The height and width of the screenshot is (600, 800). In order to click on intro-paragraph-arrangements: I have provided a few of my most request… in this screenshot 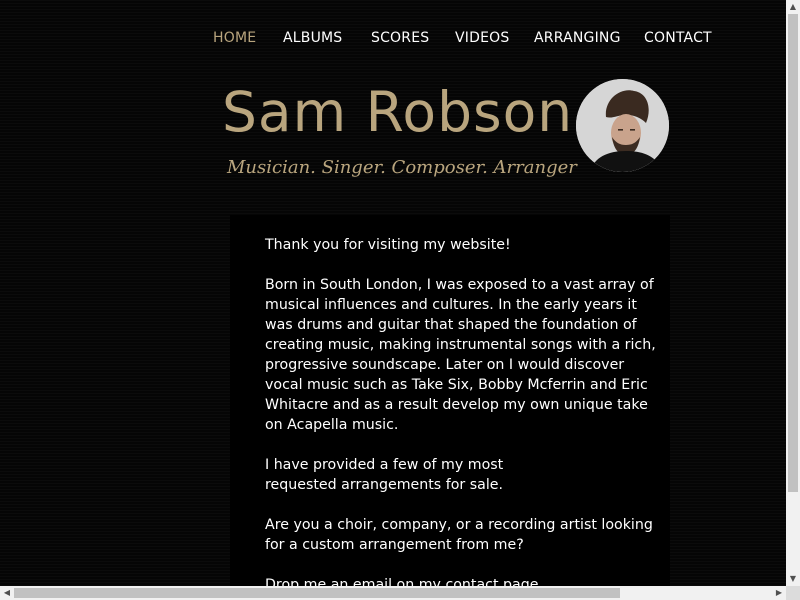, I will do `click(384, 475)`.